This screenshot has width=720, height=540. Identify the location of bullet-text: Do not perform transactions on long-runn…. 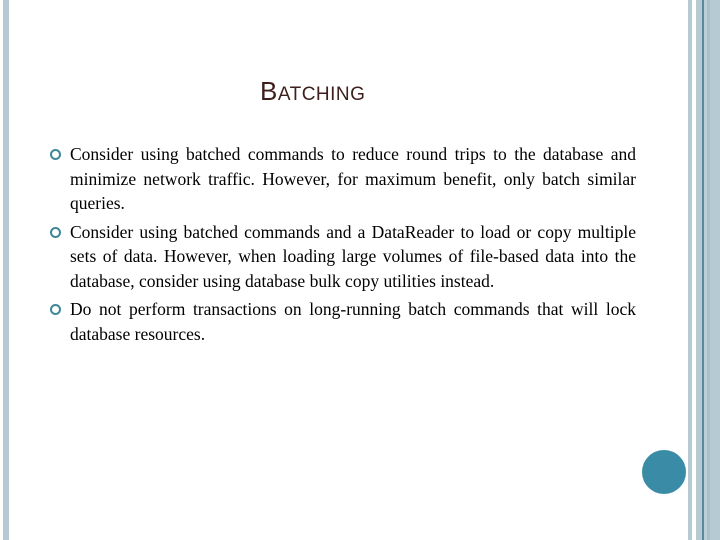
(353, 321).